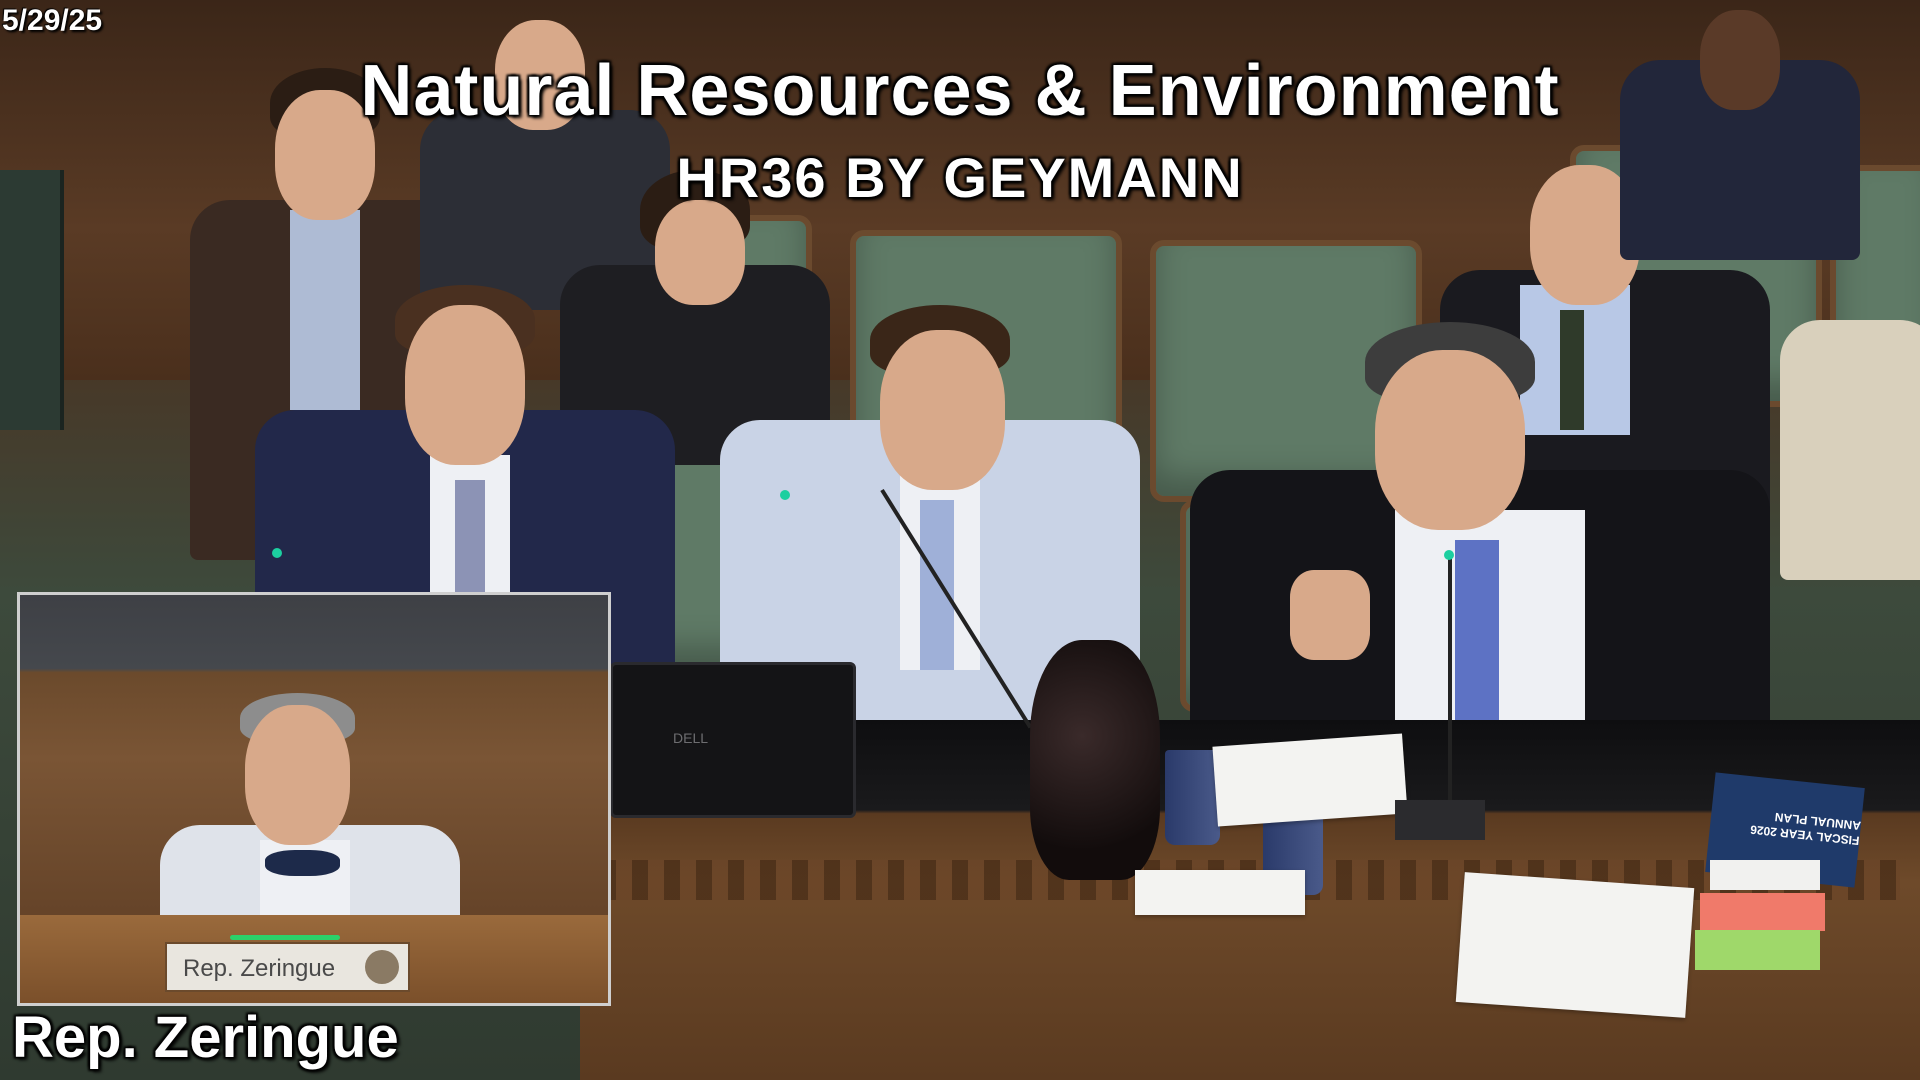  I want to click on laptop-logo: DELL, so click(691, 738).